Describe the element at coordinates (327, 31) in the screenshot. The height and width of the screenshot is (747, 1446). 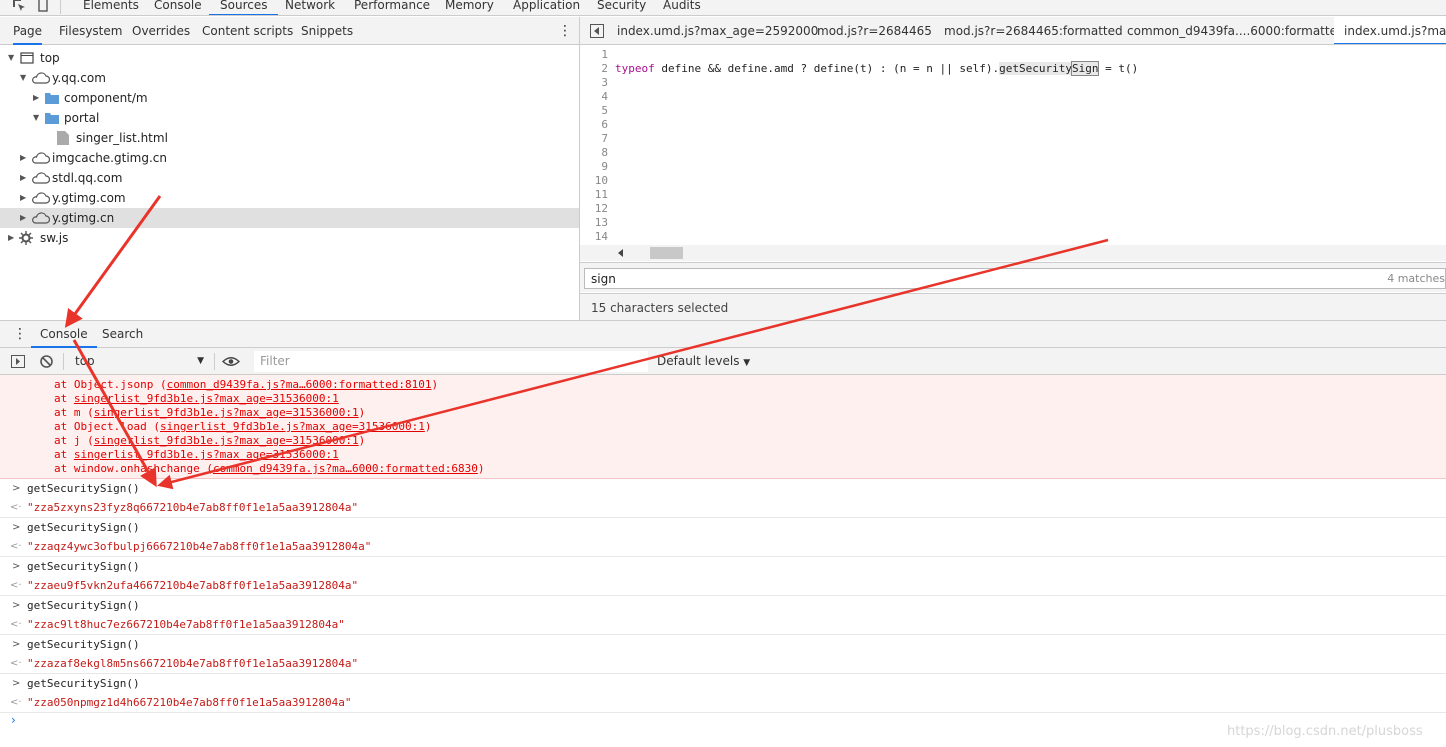
I see `nav-tab-snippets: Snippets` at that location.